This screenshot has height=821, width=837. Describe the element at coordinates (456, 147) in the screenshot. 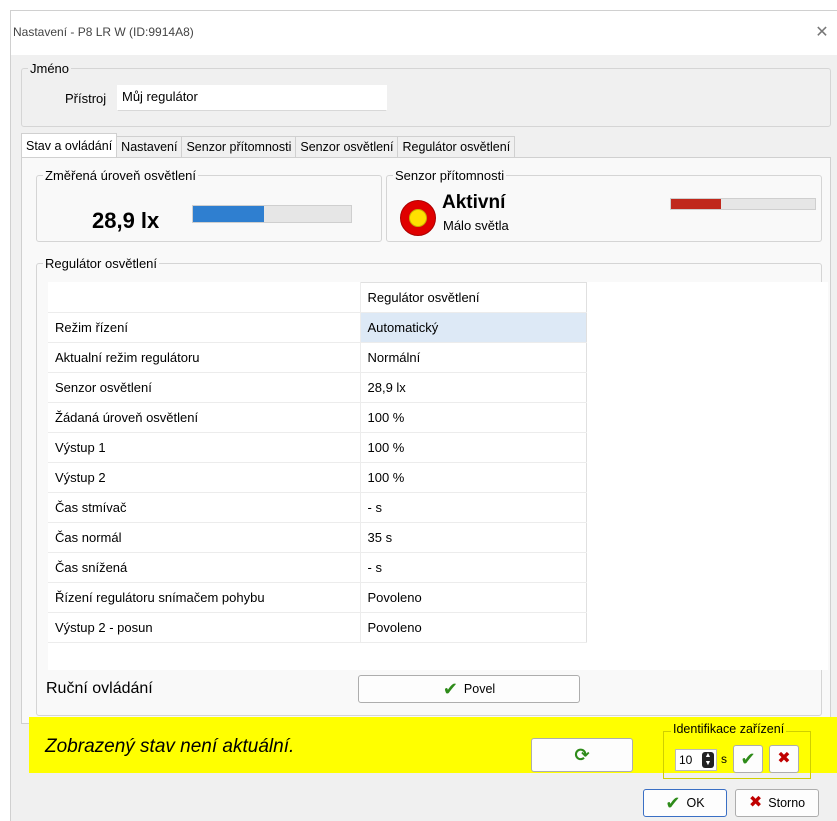

I see `tab-light-regulator: Regulátor osvětlení` at that location.